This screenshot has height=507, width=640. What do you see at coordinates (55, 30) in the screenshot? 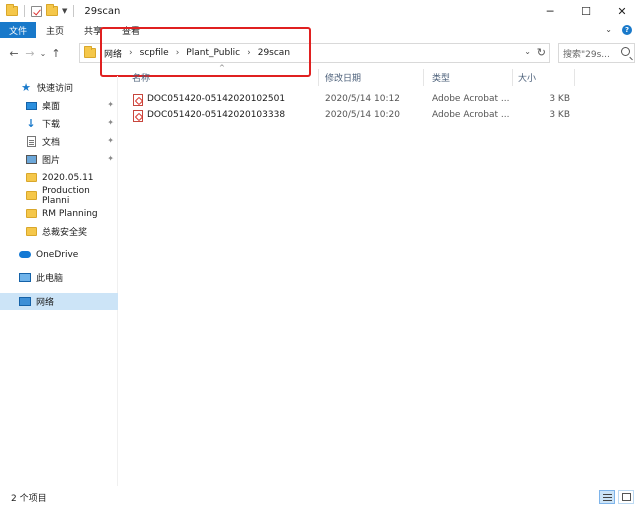
I see `tab-home: 主页` at bounding box center [55, 30].